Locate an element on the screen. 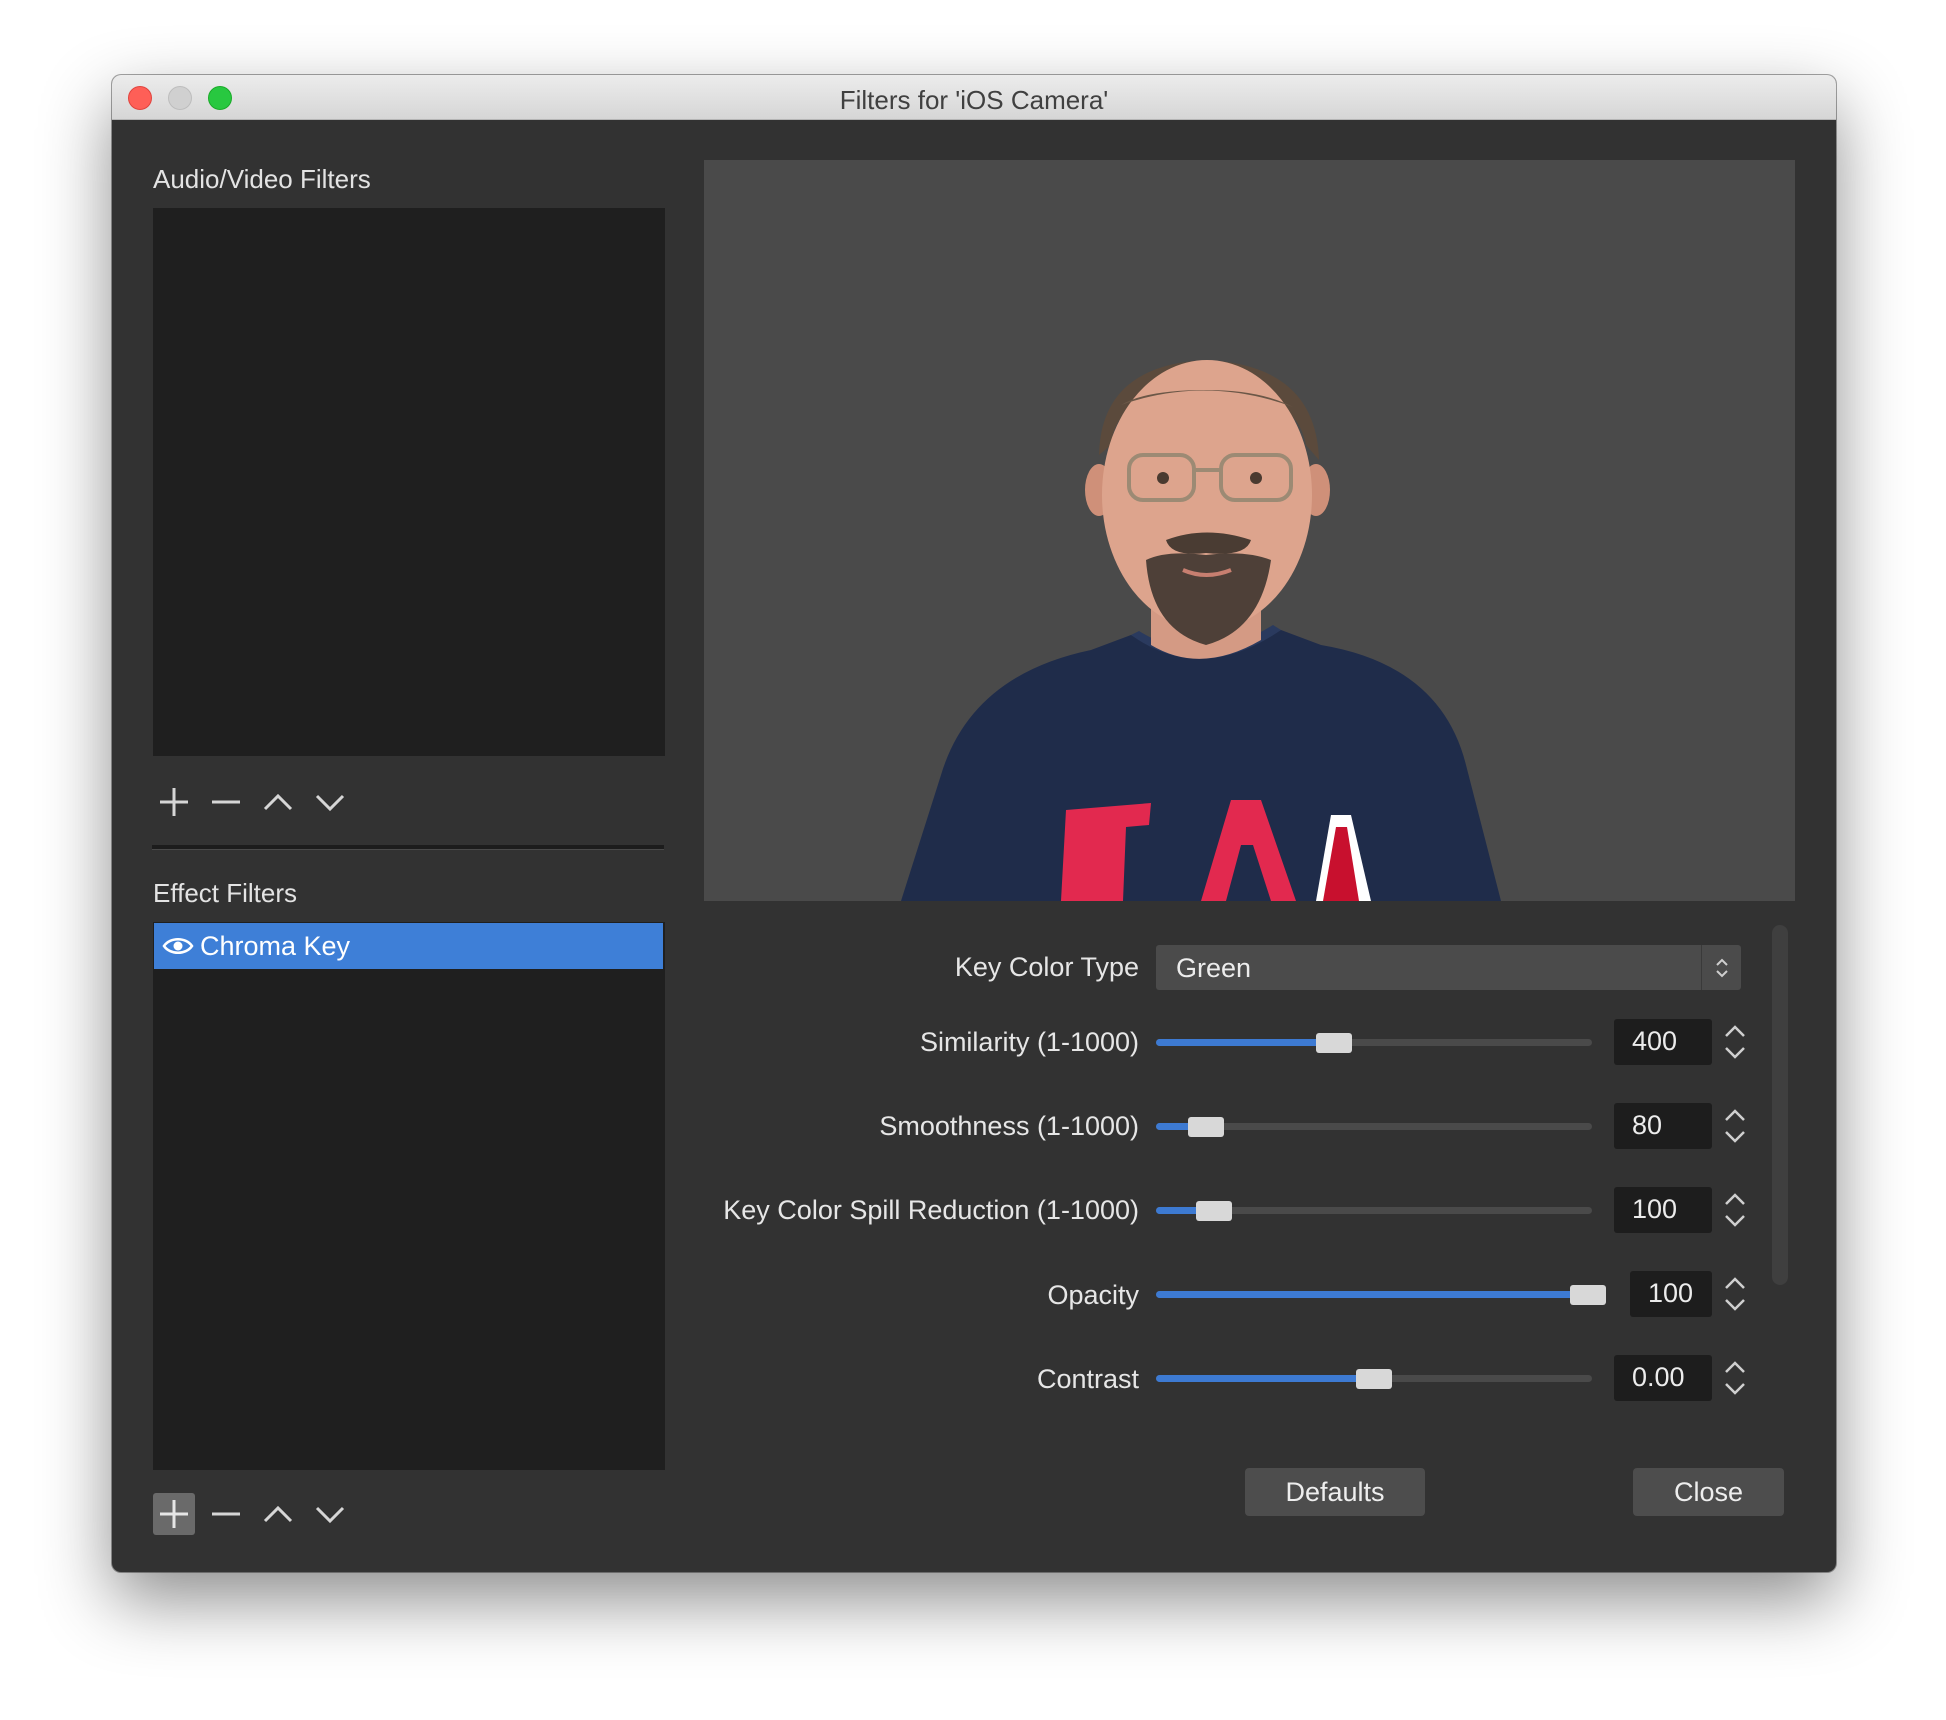 The image size is (1946, 1720). properties-scrollbar is located at coordinates (1780, 1105).